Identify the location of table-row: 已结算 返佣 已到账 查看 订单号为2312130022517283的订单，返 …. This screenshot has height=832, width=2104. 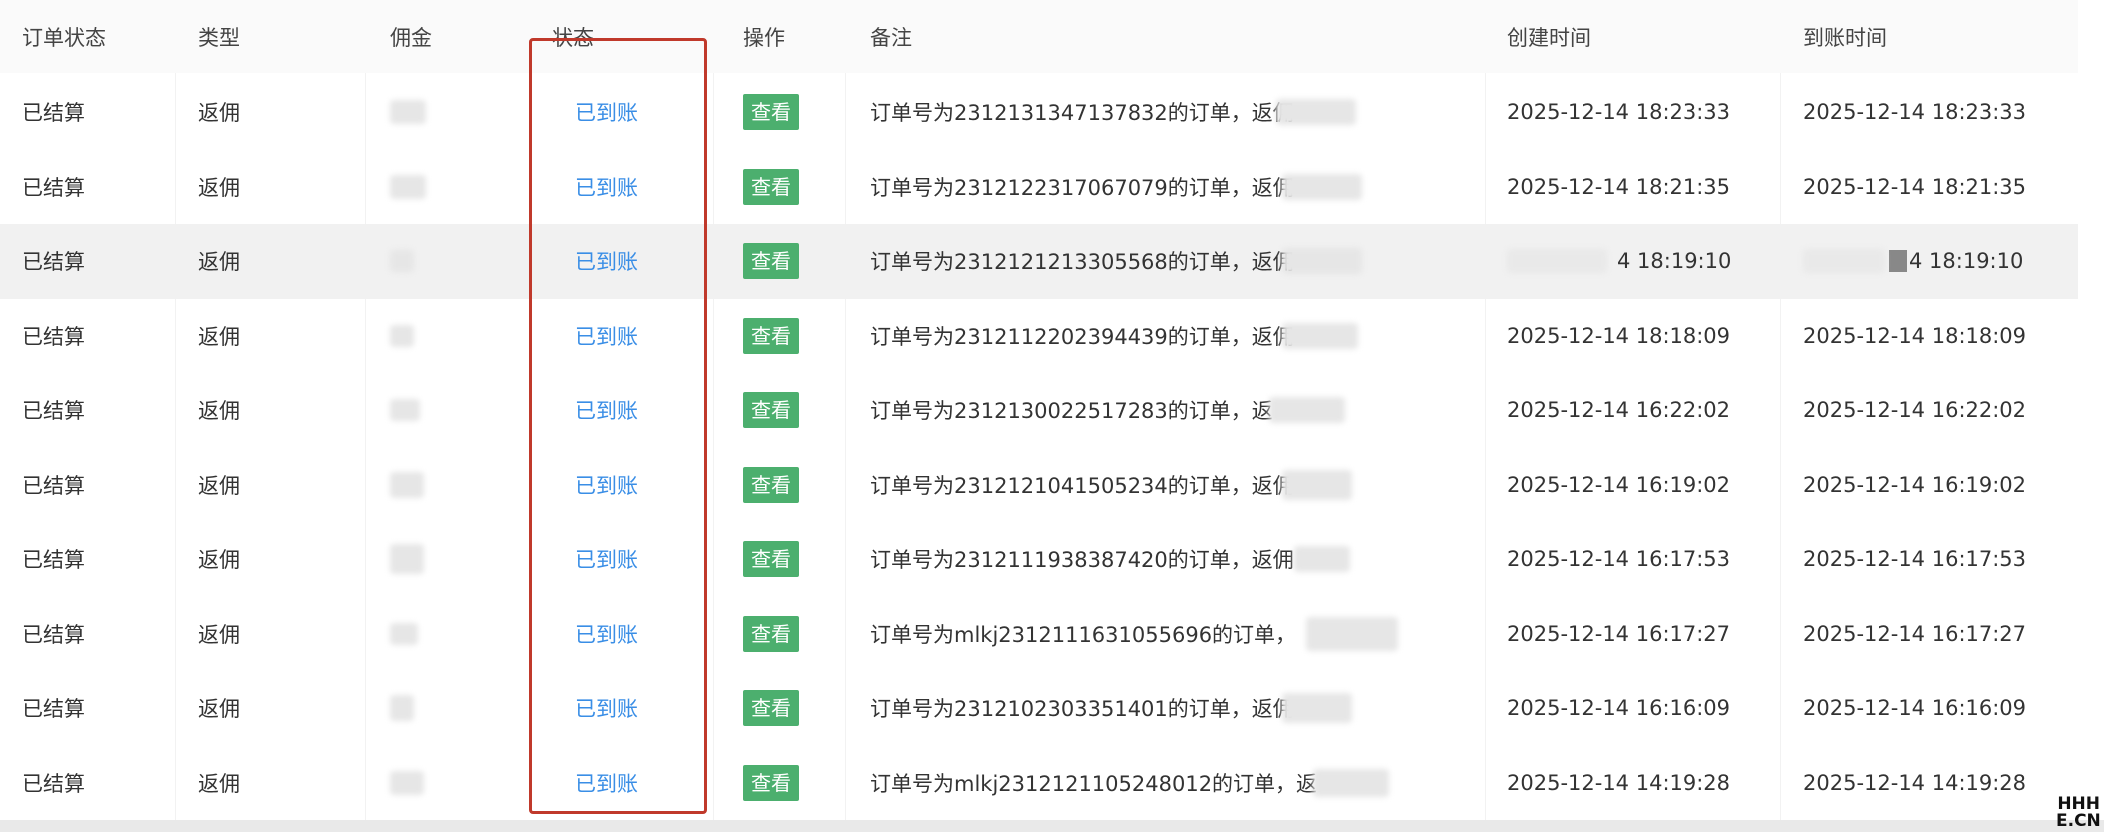
(1039, 410).